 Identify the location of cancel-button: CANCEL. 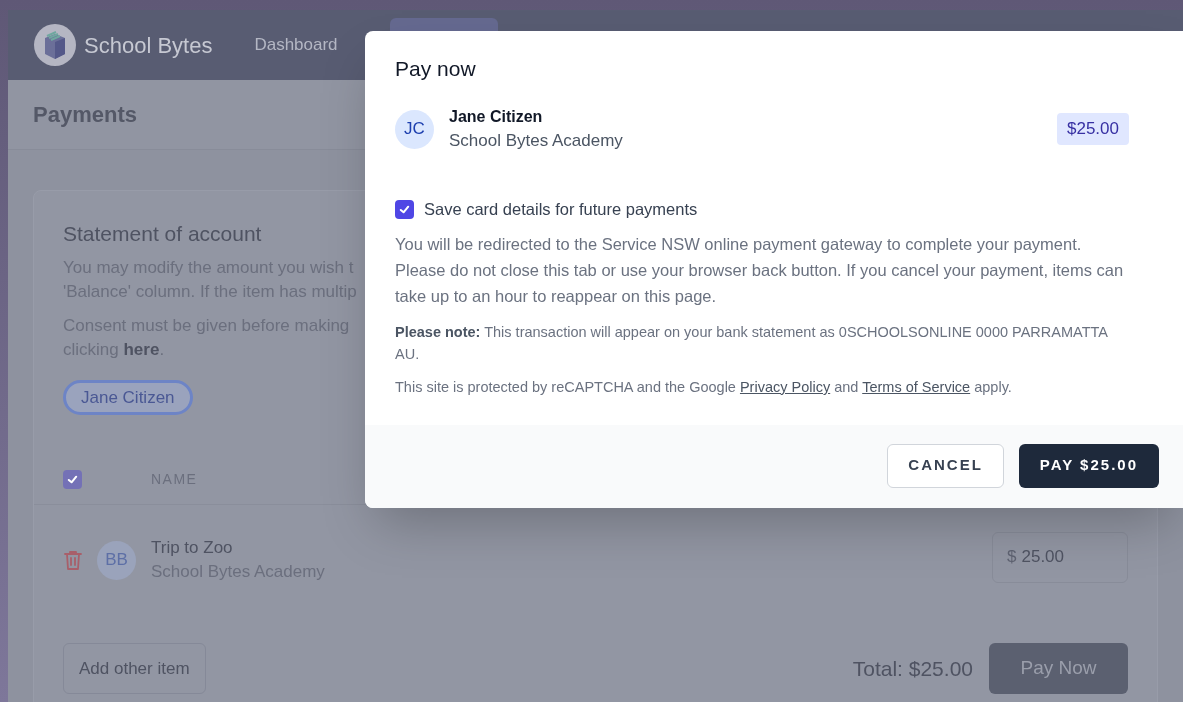
(945, 465).